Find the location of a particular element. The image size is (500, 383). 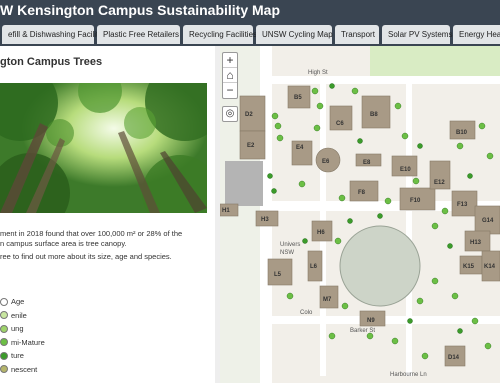

app-header: W Kensington Campus Sustainability Map is located at coordinates (250, 11).